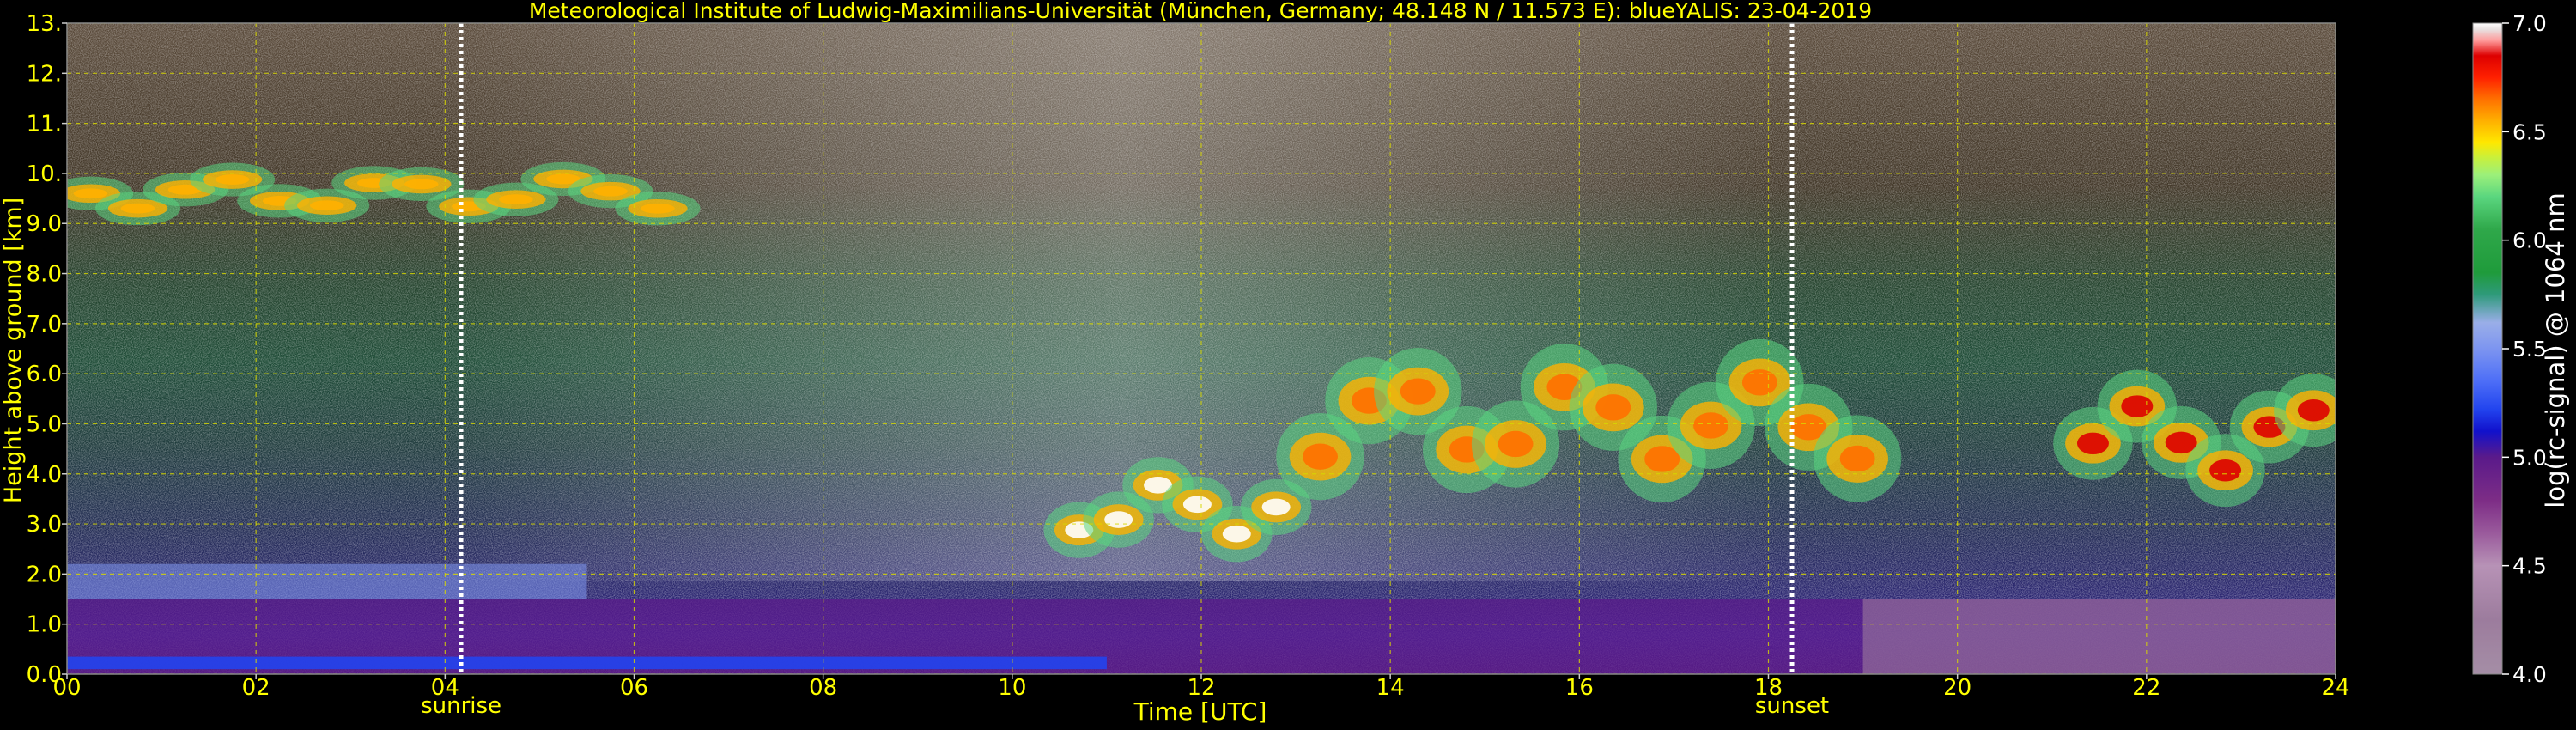  What do you see at coordinates (2335, 688) in the screenshot?
I see `x-tick-label: 24` at bounding box center [2335, 688].